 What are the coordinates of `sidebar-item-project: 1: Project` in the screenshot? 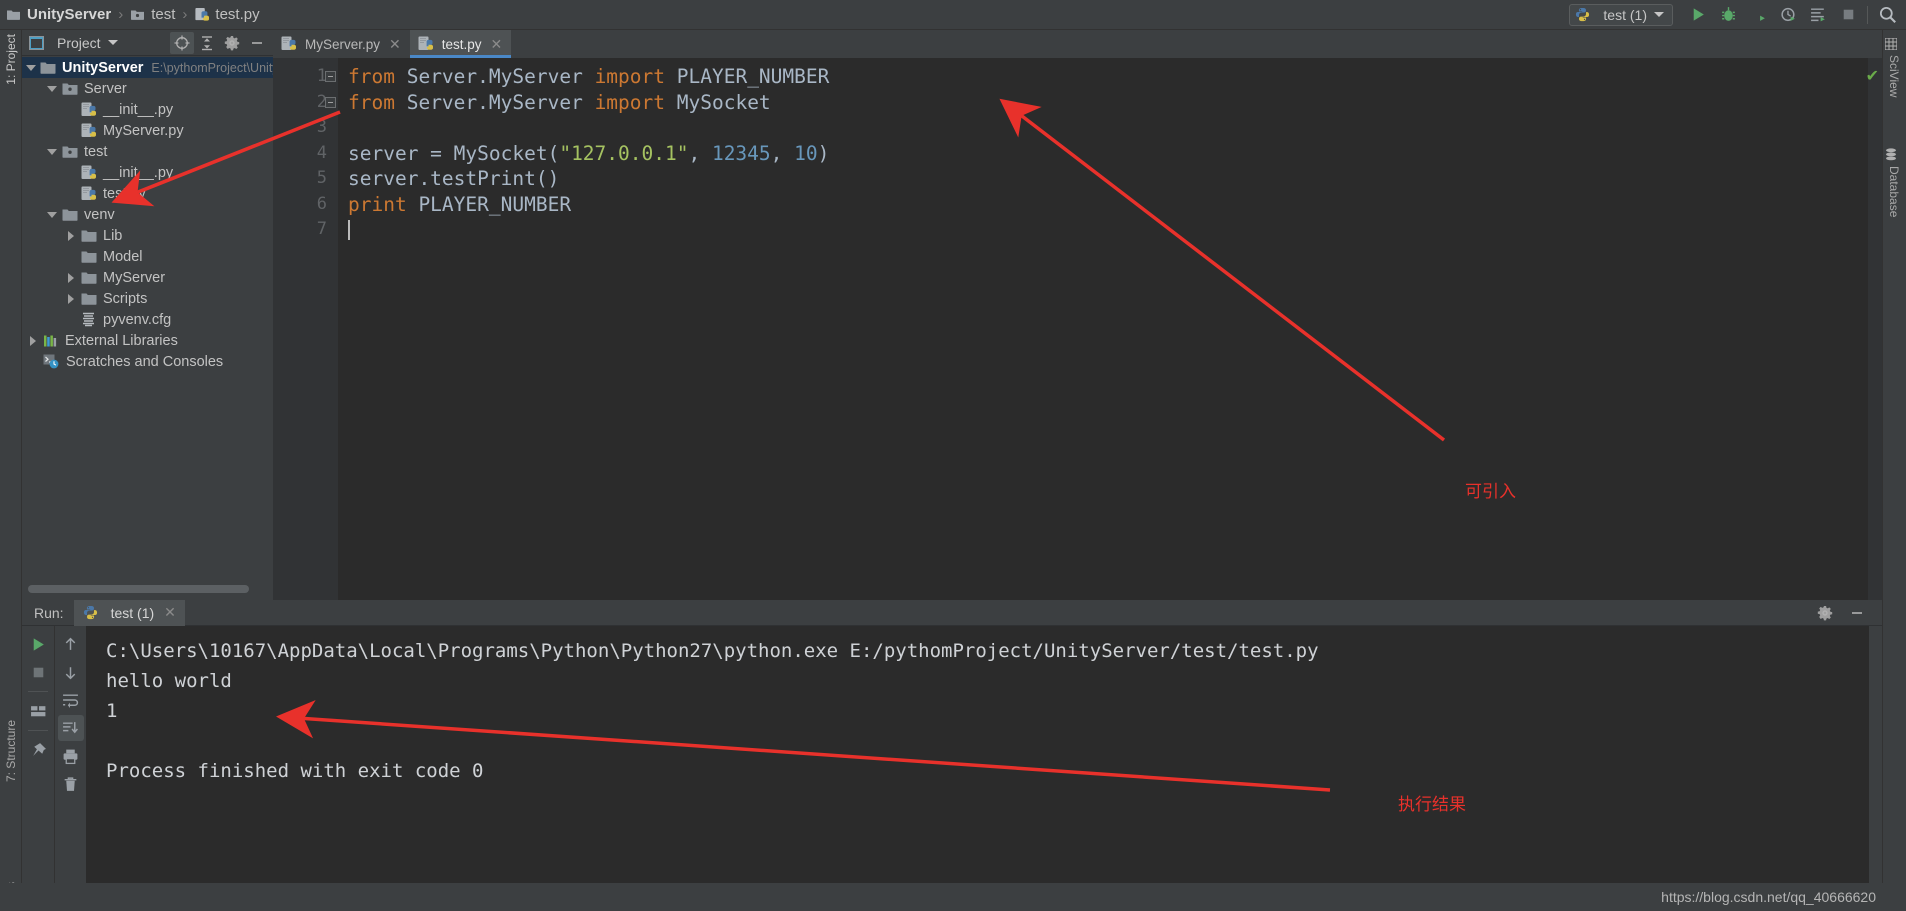 It's located at (11, 59).